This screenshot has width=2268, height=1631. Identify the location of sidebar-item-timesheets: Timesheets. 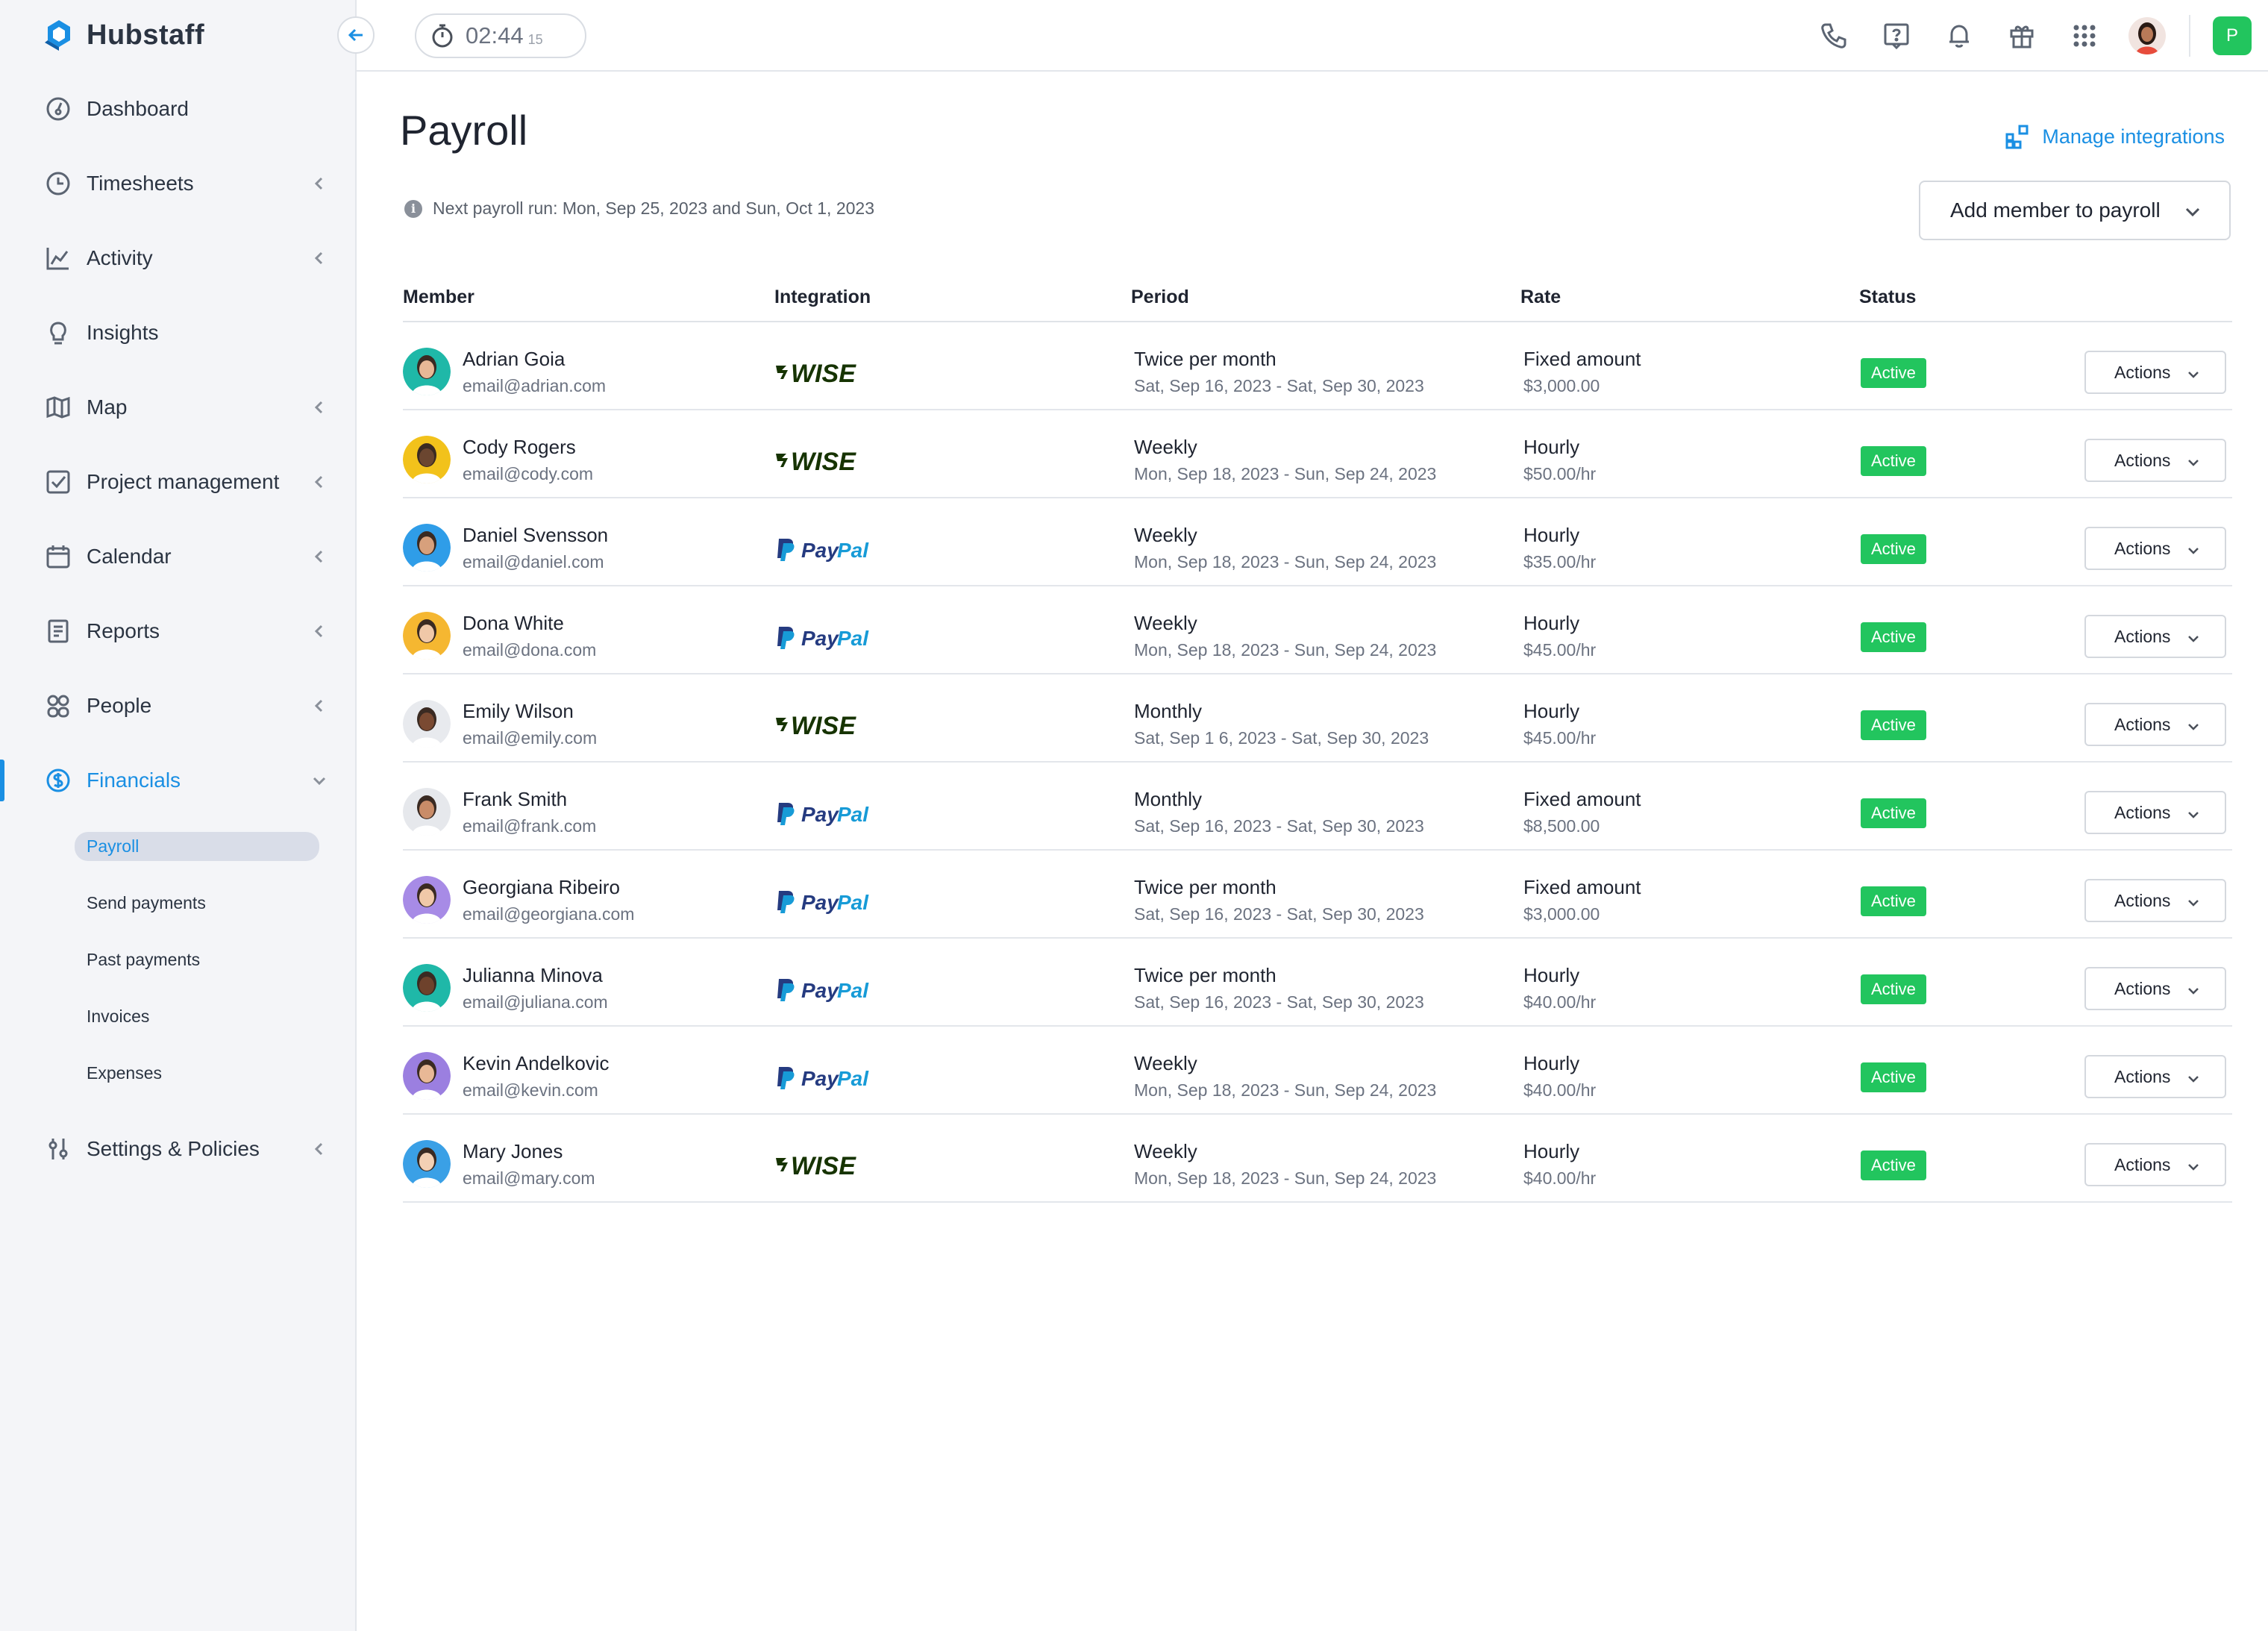
(178, 183).